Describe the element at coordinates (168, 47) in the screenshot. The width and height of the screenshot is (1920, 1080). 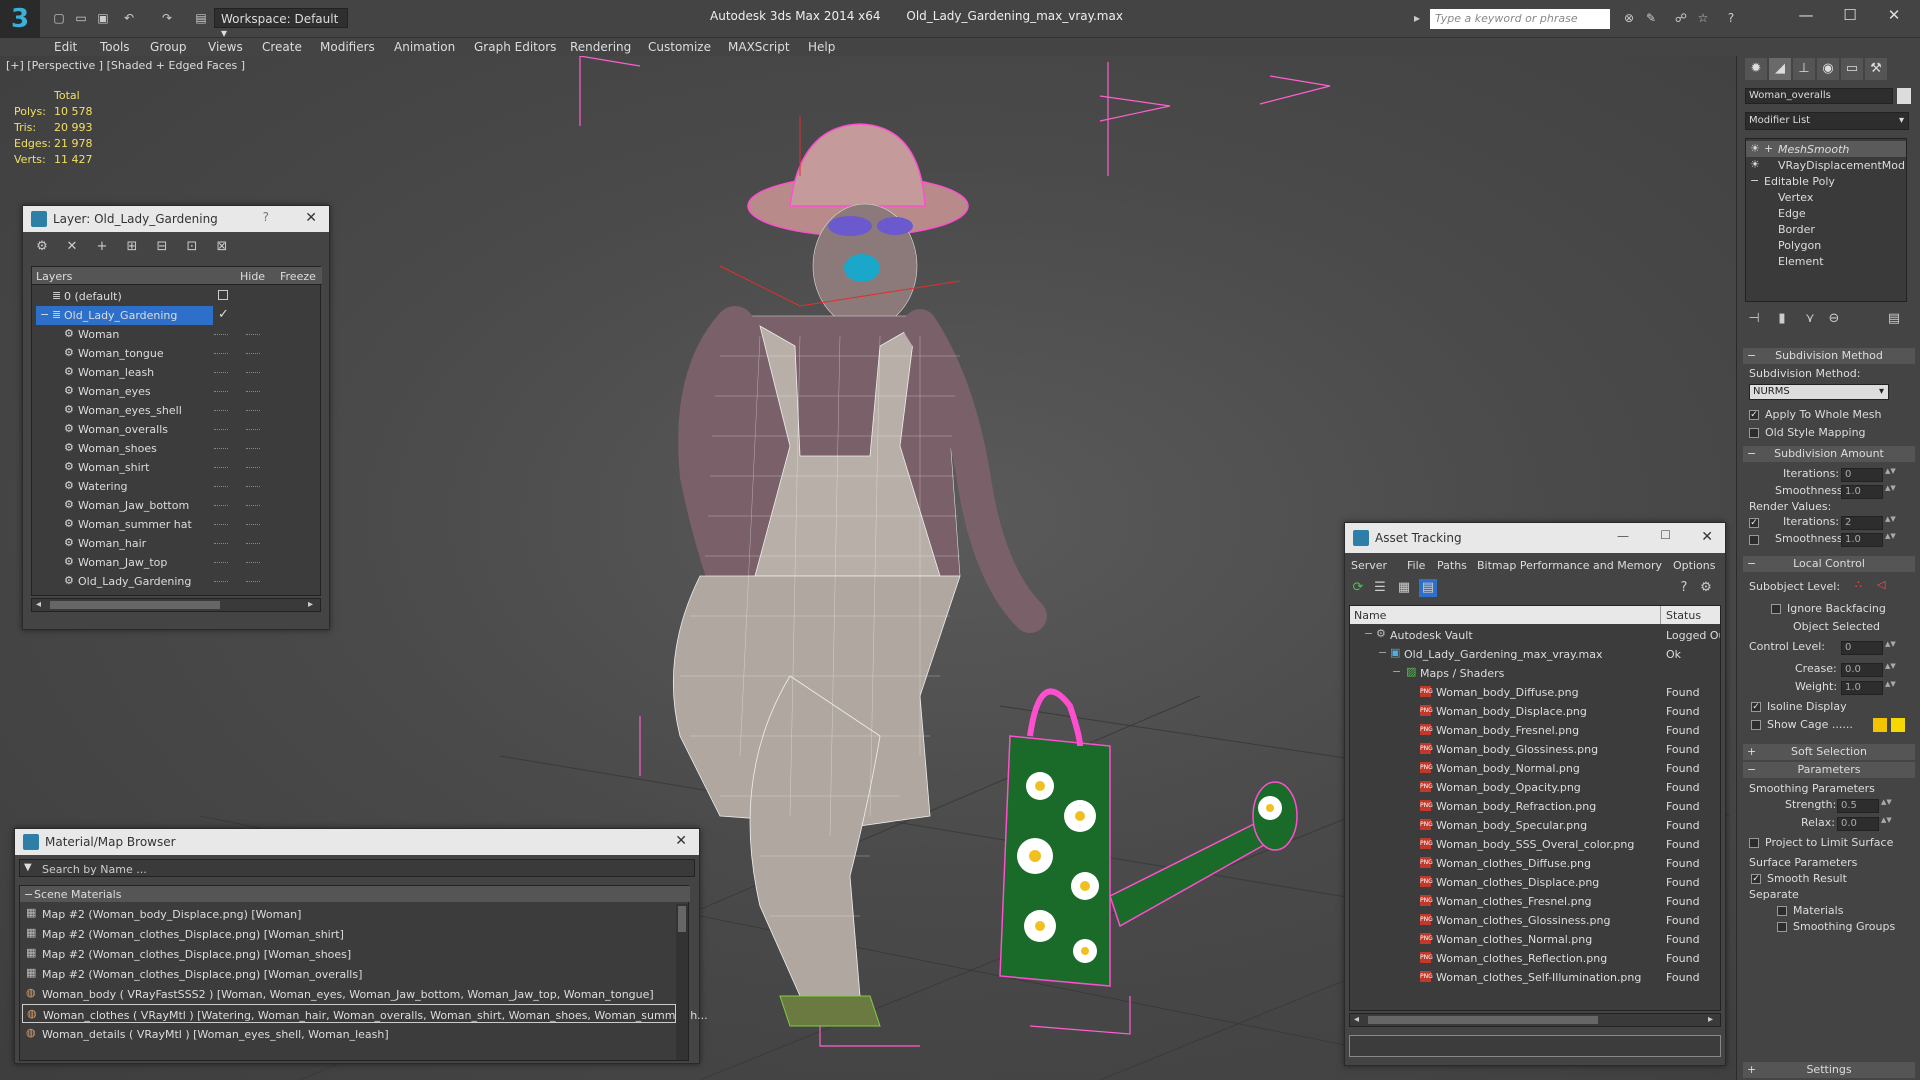
I see `menu-group: Group` at that location.